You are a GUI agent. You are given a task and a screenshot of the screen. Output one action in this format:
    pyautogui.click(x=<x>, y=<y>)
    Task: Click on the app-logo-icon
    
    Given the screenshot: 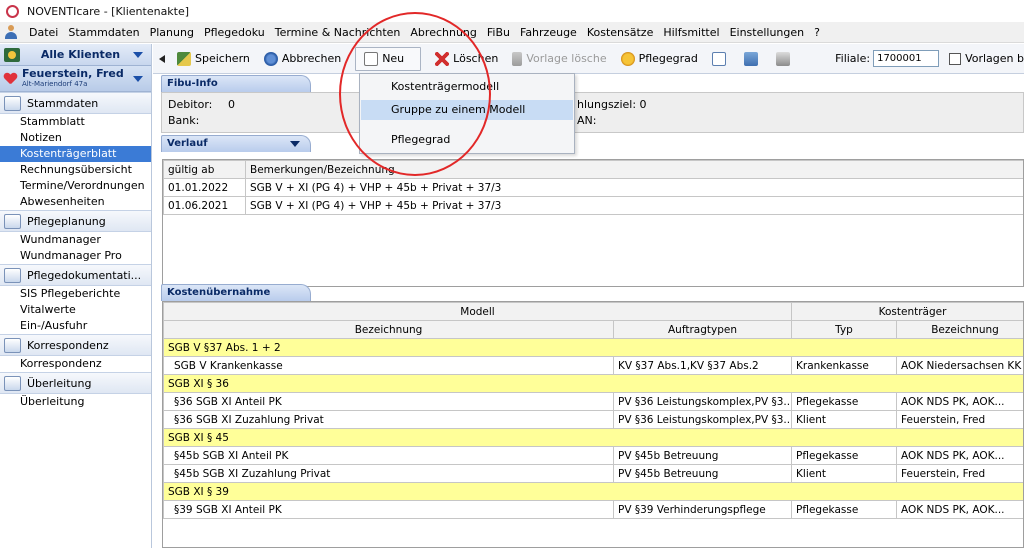 What is the action you would take?
    pyautogui.click(x=12, y=11)
    